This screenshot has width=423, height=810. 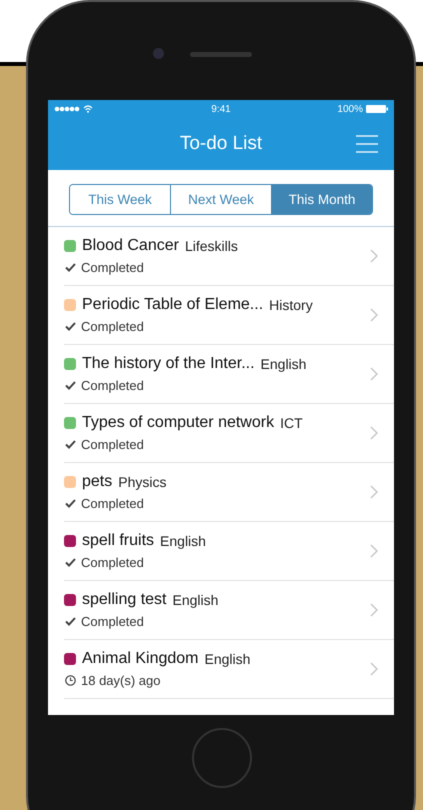 I want to click on wifi-icon, so click(x=88, y=109).